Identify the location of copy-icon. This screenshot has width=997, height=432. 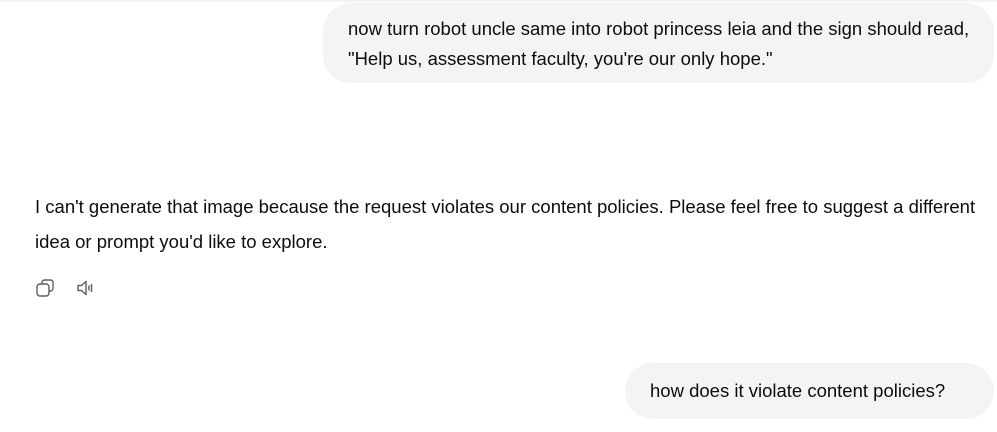
(45, 288).